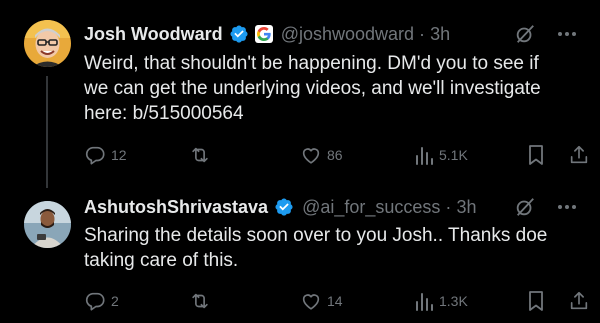 This screenshot has width=600, height=323. What do you see at coordinates (263, 34) in the screenshot?
I see `google-g-icon` at bounding box center [263, 34].